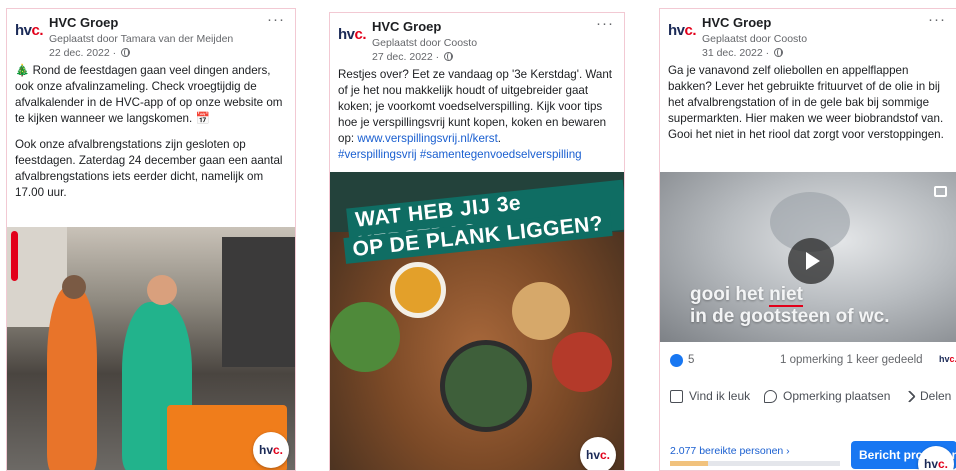  I want to click on share-icon, so click(909, 396).